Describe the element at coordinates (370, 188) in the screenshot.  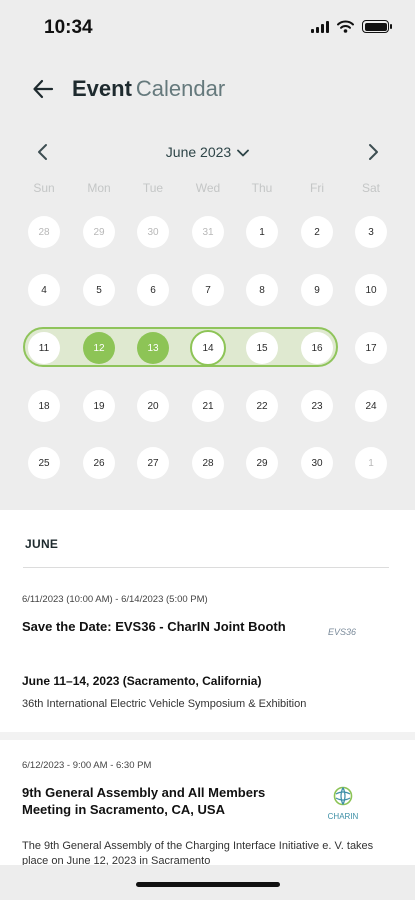
I see `weekday-sat: Sat` at that location.